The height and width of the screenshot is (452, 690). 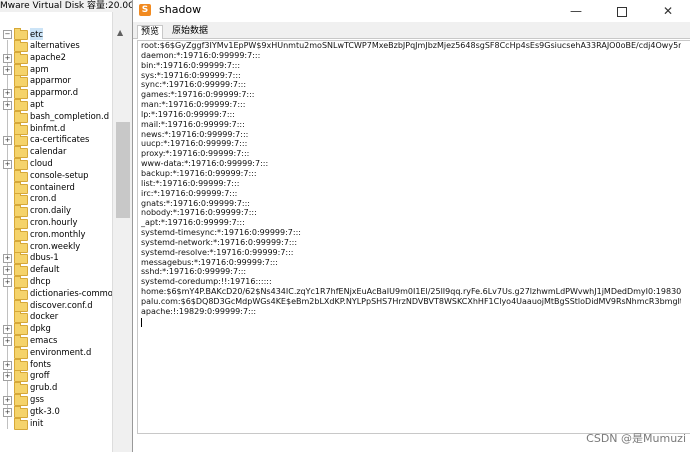 I want to click on tree-item-label: binfmt.d, so click(x=48, y=127).